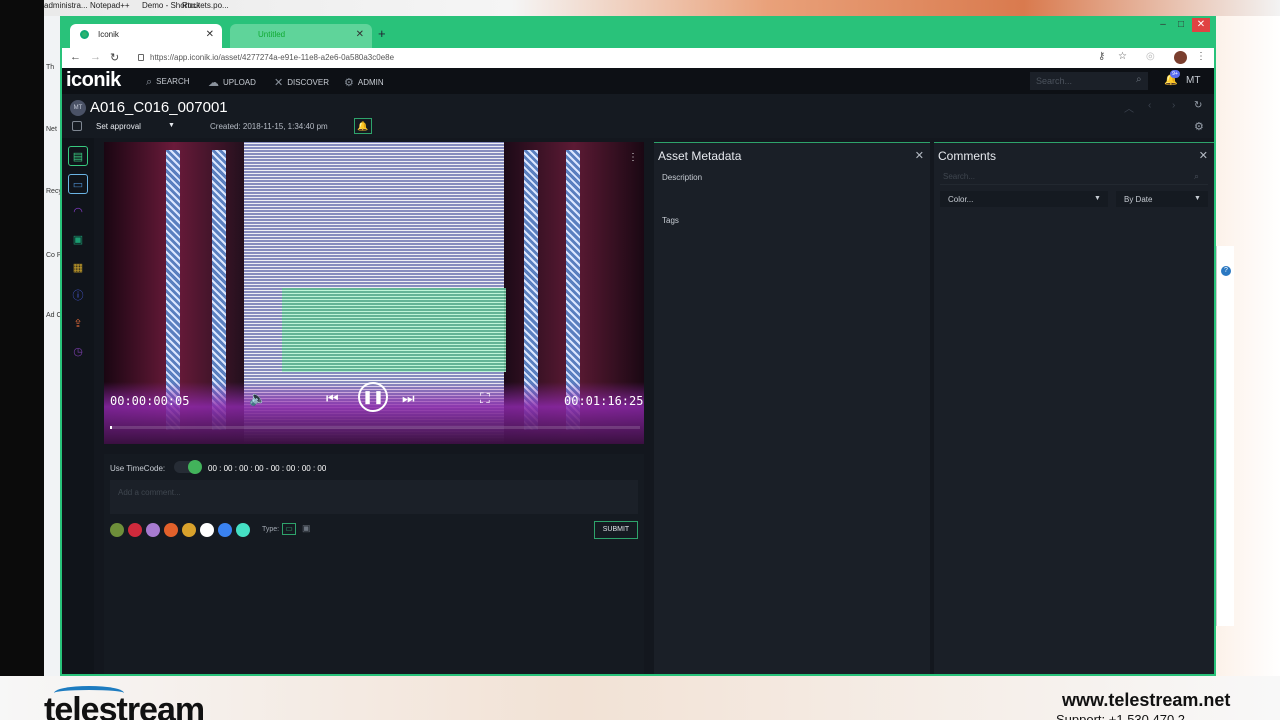 The height and width of the screenshot is (720, 1280). What do you see at coordinates (124, 705) in the screenshot?
I see `telestream-logo: telestream` at bounding box center [124, 705].